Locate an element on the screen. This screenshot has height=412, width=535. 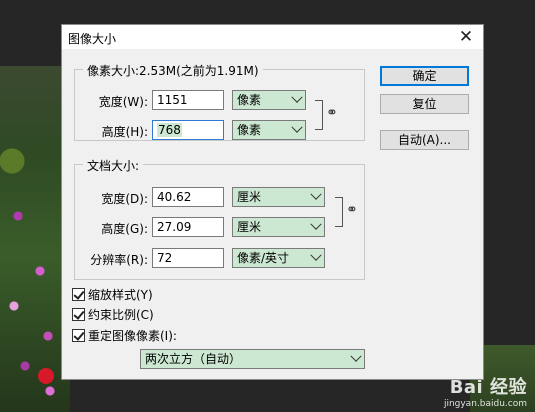
pixel-link-bracket is located at coordinates (319, 115).